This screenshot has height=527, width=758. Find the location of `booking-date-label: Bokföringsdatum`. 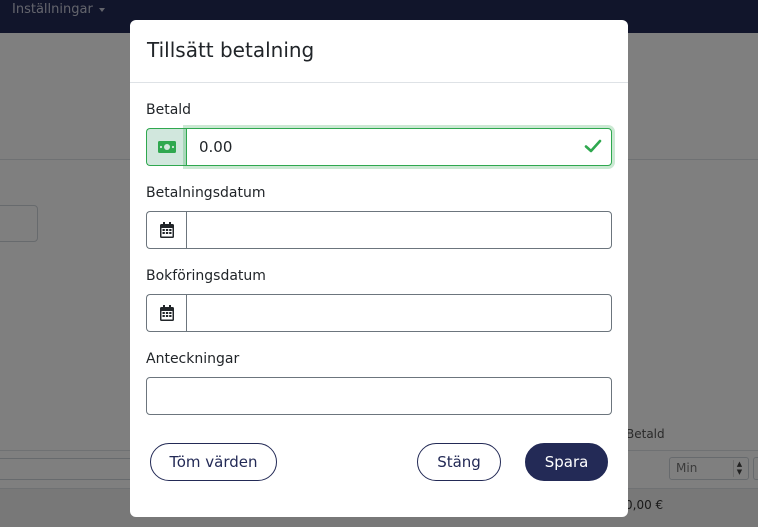

booking-date-label: Bokföringsdatum is located at coordinates (206, 276).